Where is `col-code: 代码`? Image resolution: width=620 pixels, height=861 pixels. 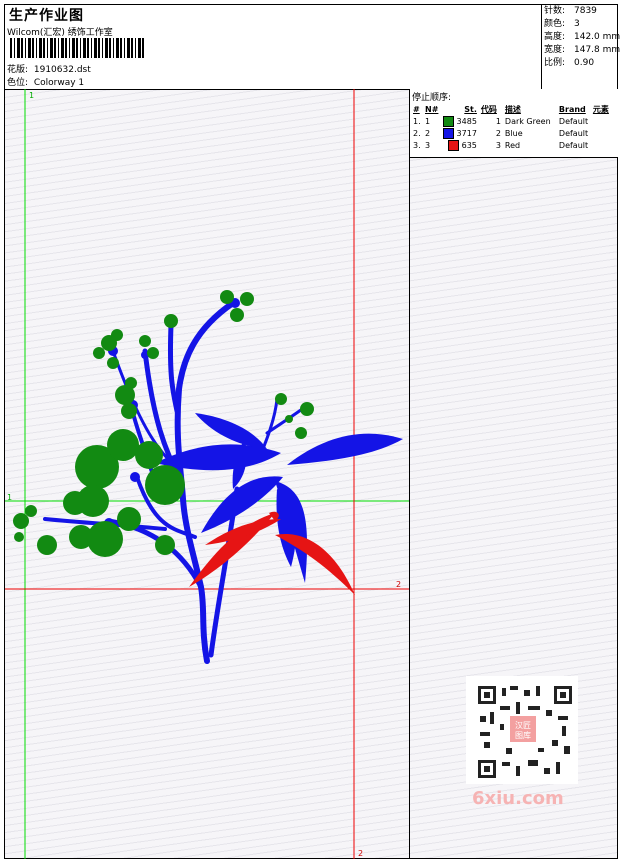
col-code: 代码 is located at coordinates (488, 109).